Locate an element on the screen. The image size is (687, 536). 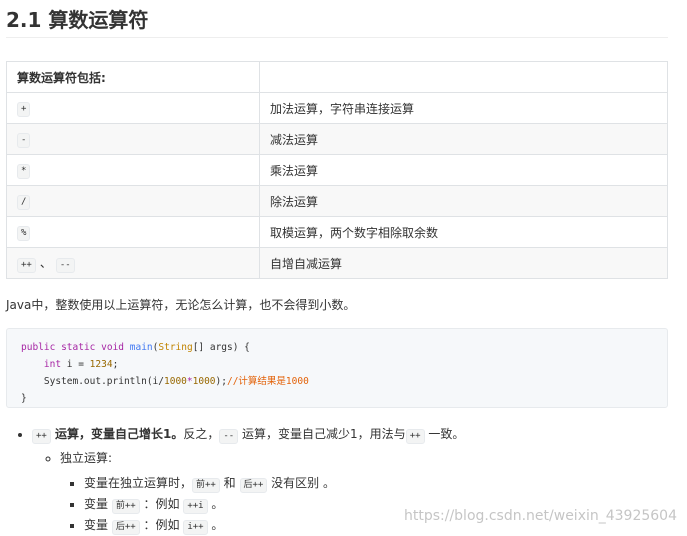
table-row: - 减法运算 is located at coordinates (337, 139).